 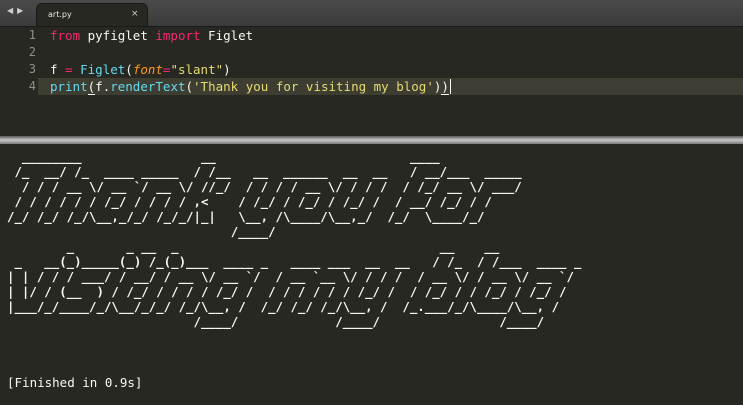 I want to click on line-number: 3, so click(x=32, y=69).